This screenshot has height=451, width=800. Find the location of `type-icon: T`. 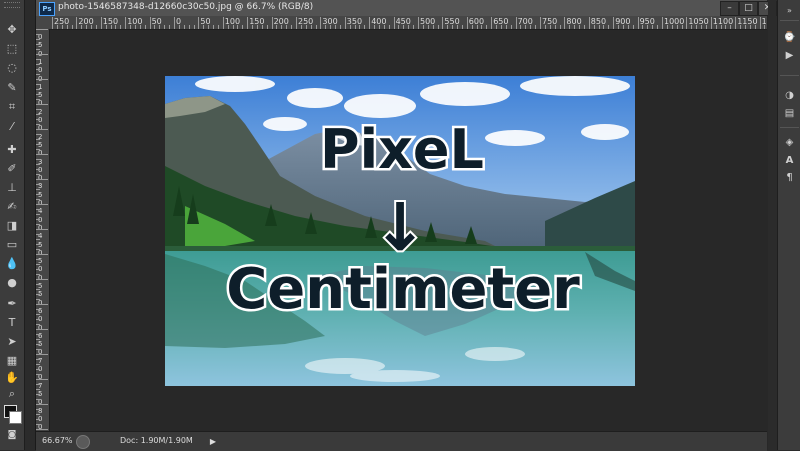

type-icon: T is located at coordinates (12, 322).